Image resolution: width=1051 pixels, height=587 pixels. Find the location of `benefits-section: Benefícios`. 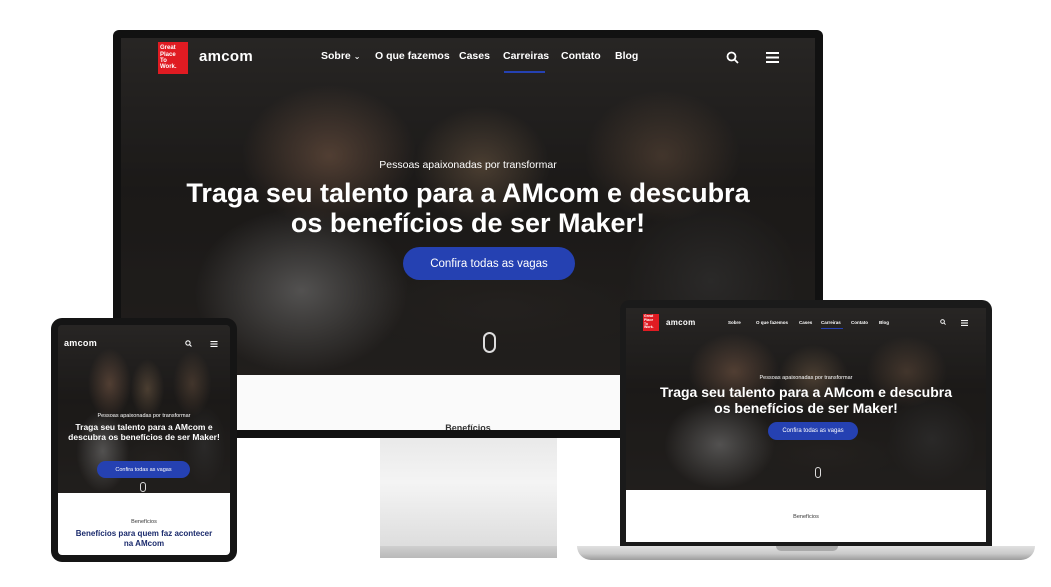

benefits-section: Benefícios is located at coordinates (806, 516).